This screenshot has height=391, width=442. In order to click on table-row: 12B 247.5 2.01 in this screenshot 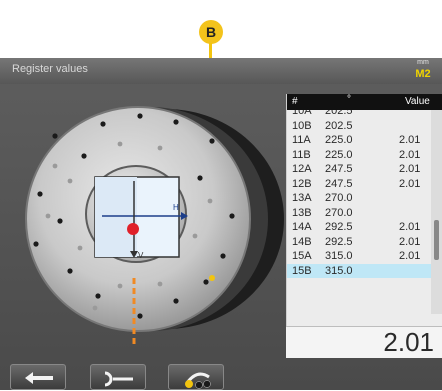, I will do `click(359, 184)`.